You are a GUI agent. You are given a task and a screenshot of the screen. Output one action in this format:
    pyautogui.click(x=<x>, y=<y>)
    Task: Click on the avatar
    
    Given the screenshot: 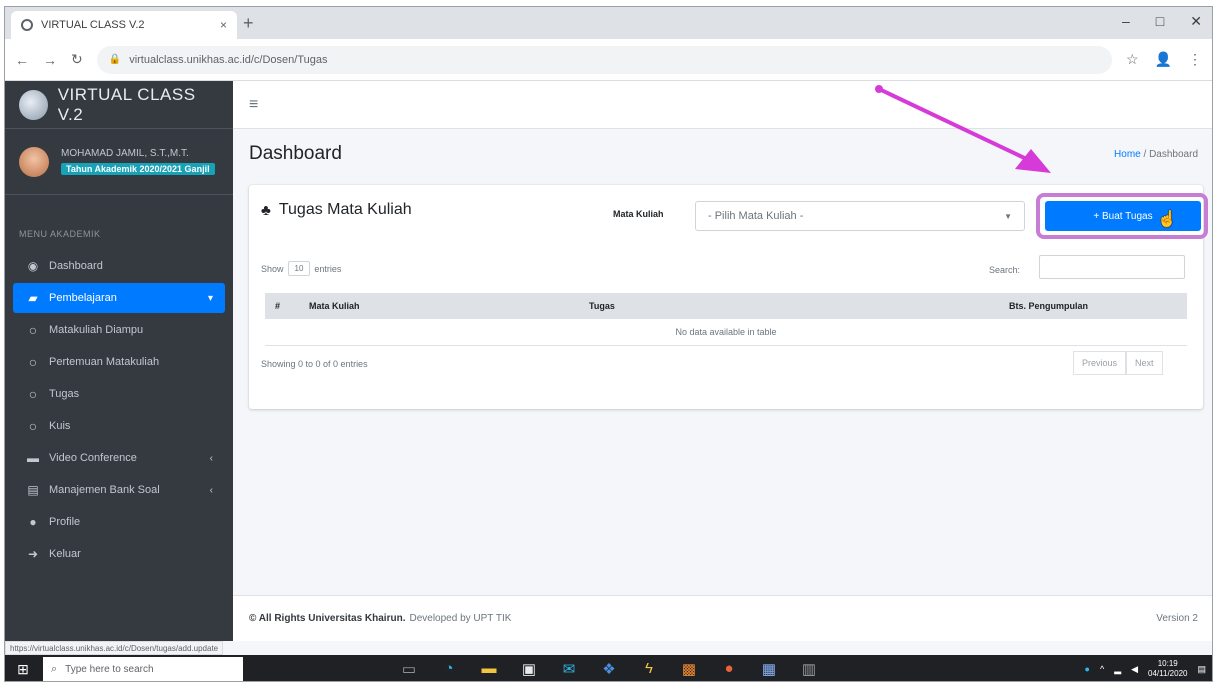 What is the action you would take?
    pyautogui.click(x=34, y=161)
    